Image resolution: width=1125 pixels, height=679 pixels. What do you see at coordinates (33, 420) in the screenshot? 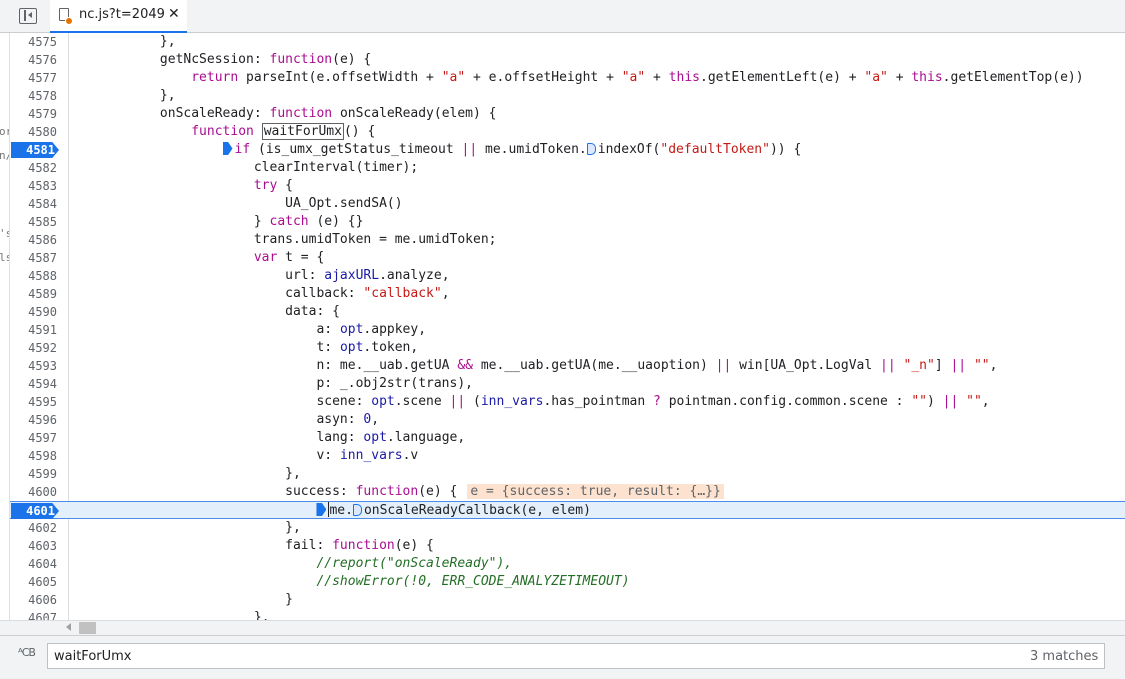
I see `line-number: 4596` at bounding box center [33, 420].